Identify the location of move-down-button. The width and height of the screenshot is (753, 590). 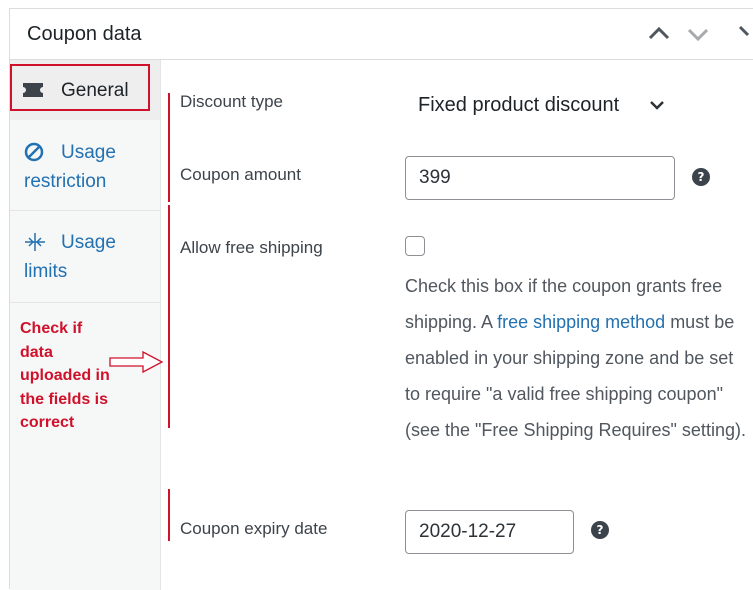
(698, 34).